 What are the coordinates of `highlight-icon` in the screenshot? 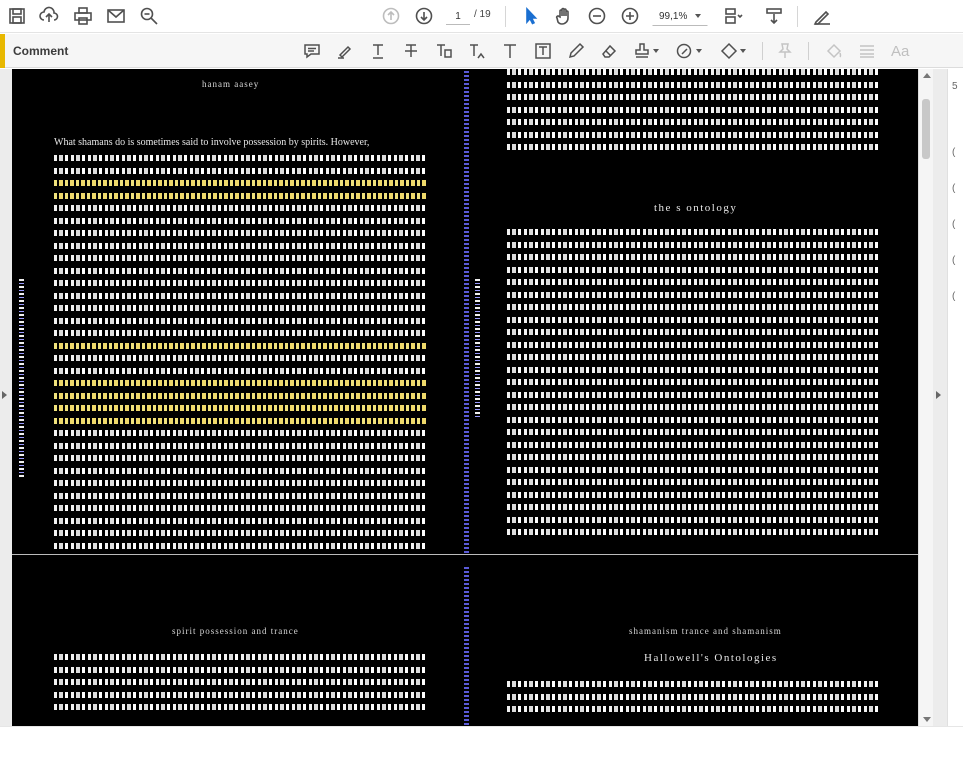 It's located at (345, 51).